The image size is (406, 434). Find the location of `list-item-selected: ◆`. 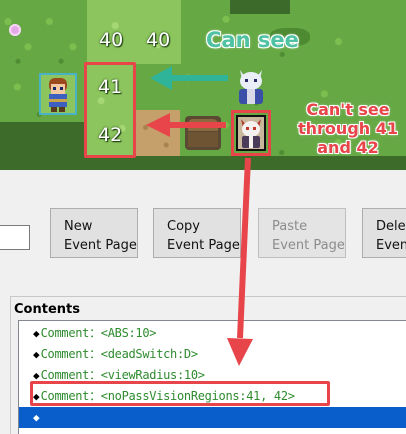

list-item-selected: ◆ is located at coordinates (212, 417).